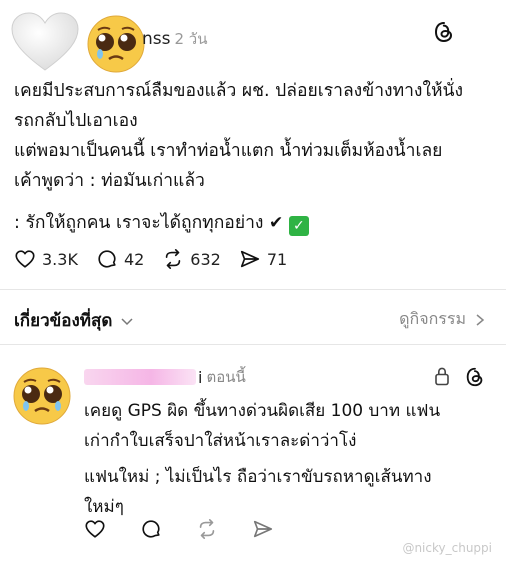 The height and width of the screenshot is (565, 506). I want to click on reply-line: เก่ากำใบเสร็จปาใส่หน้าเราละด่าว่าโง่, so click(220, 441).